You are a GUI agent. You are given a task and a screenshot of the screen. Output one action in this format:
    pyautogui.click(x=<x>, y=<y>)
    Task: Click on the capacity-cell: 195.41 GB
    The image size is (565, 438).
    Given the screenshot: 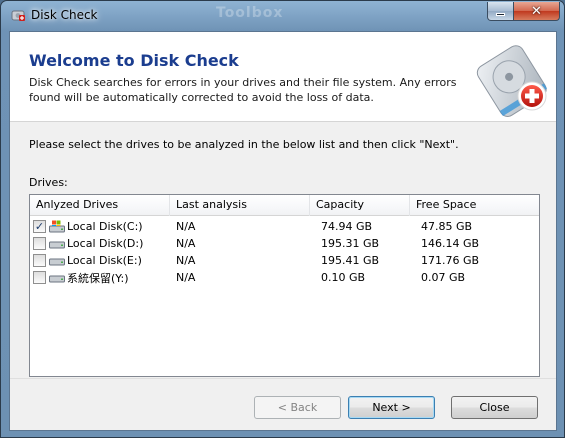 What is the action you would take?
    pyautogui.click(x=350, y=260)
    